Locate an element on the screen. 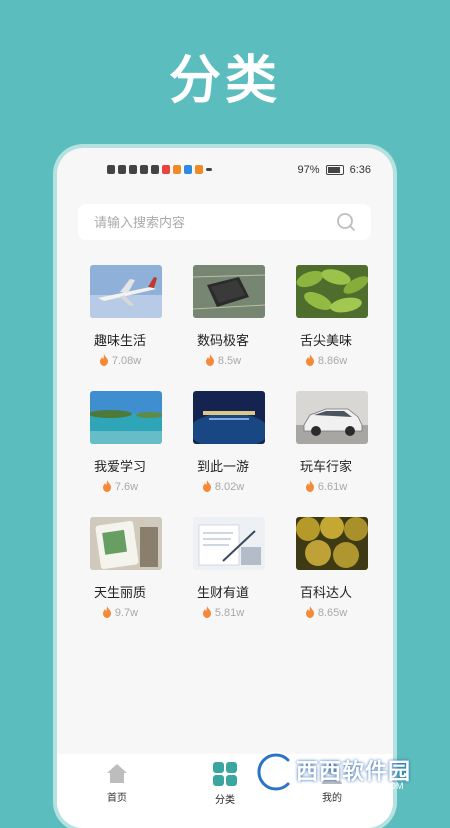 Image resolution: width=450 pixels, height=828 pixels. document-pen-thumbnail is located at coordinates (229, 543).